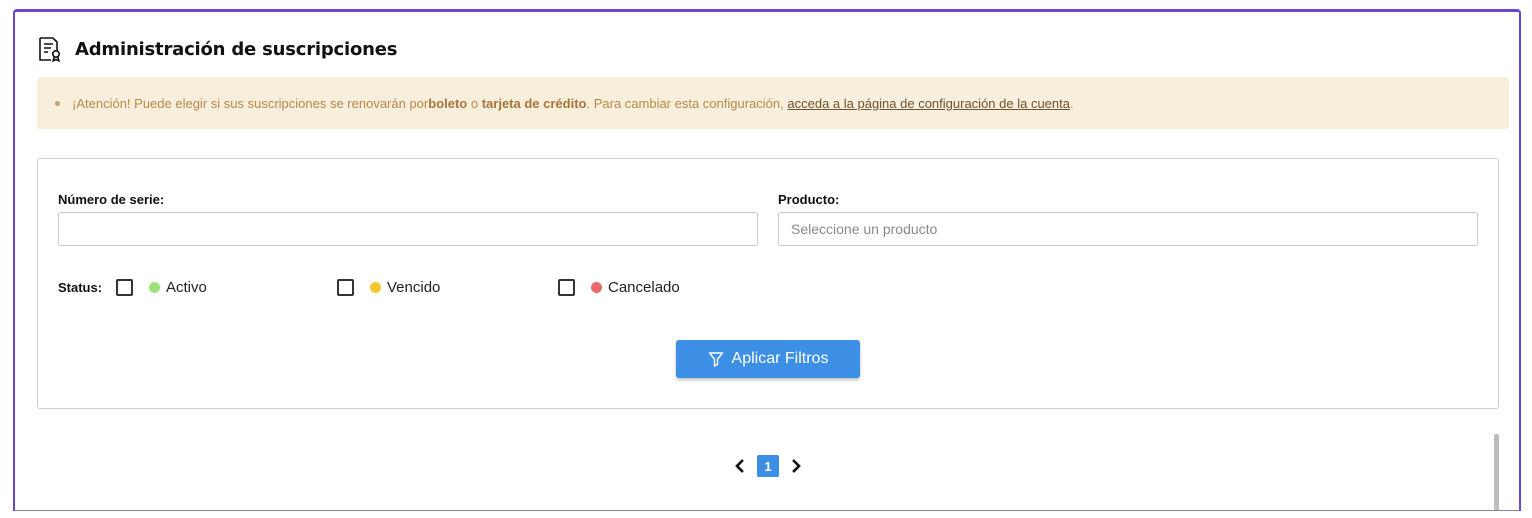 The image size is (1532, 518). What do you see at coordinates (124, 287) in the screenshot?
I see `activo-checkbox` at bounding box center [124, 287].